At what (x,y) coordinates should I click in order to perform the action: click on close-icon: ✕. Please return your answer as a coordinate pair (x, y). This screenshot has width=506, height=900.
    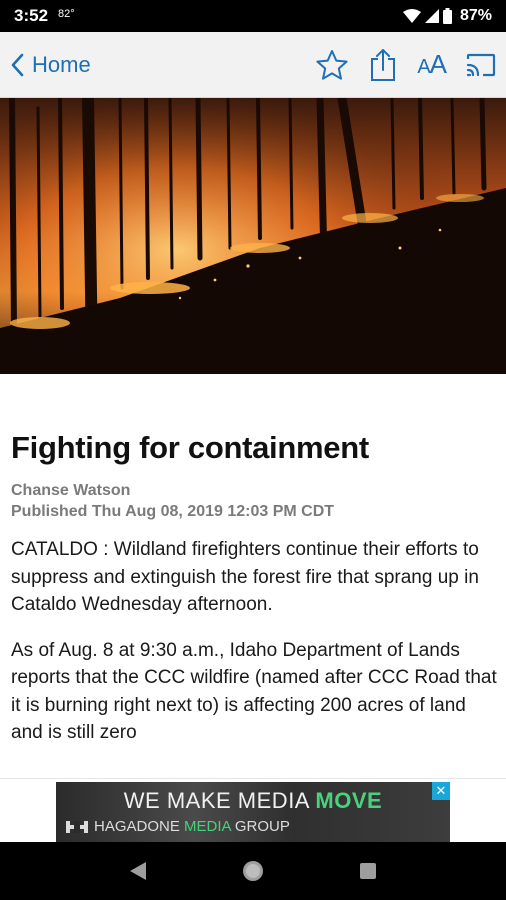
    Looking at the image, I should click on (441, 790).